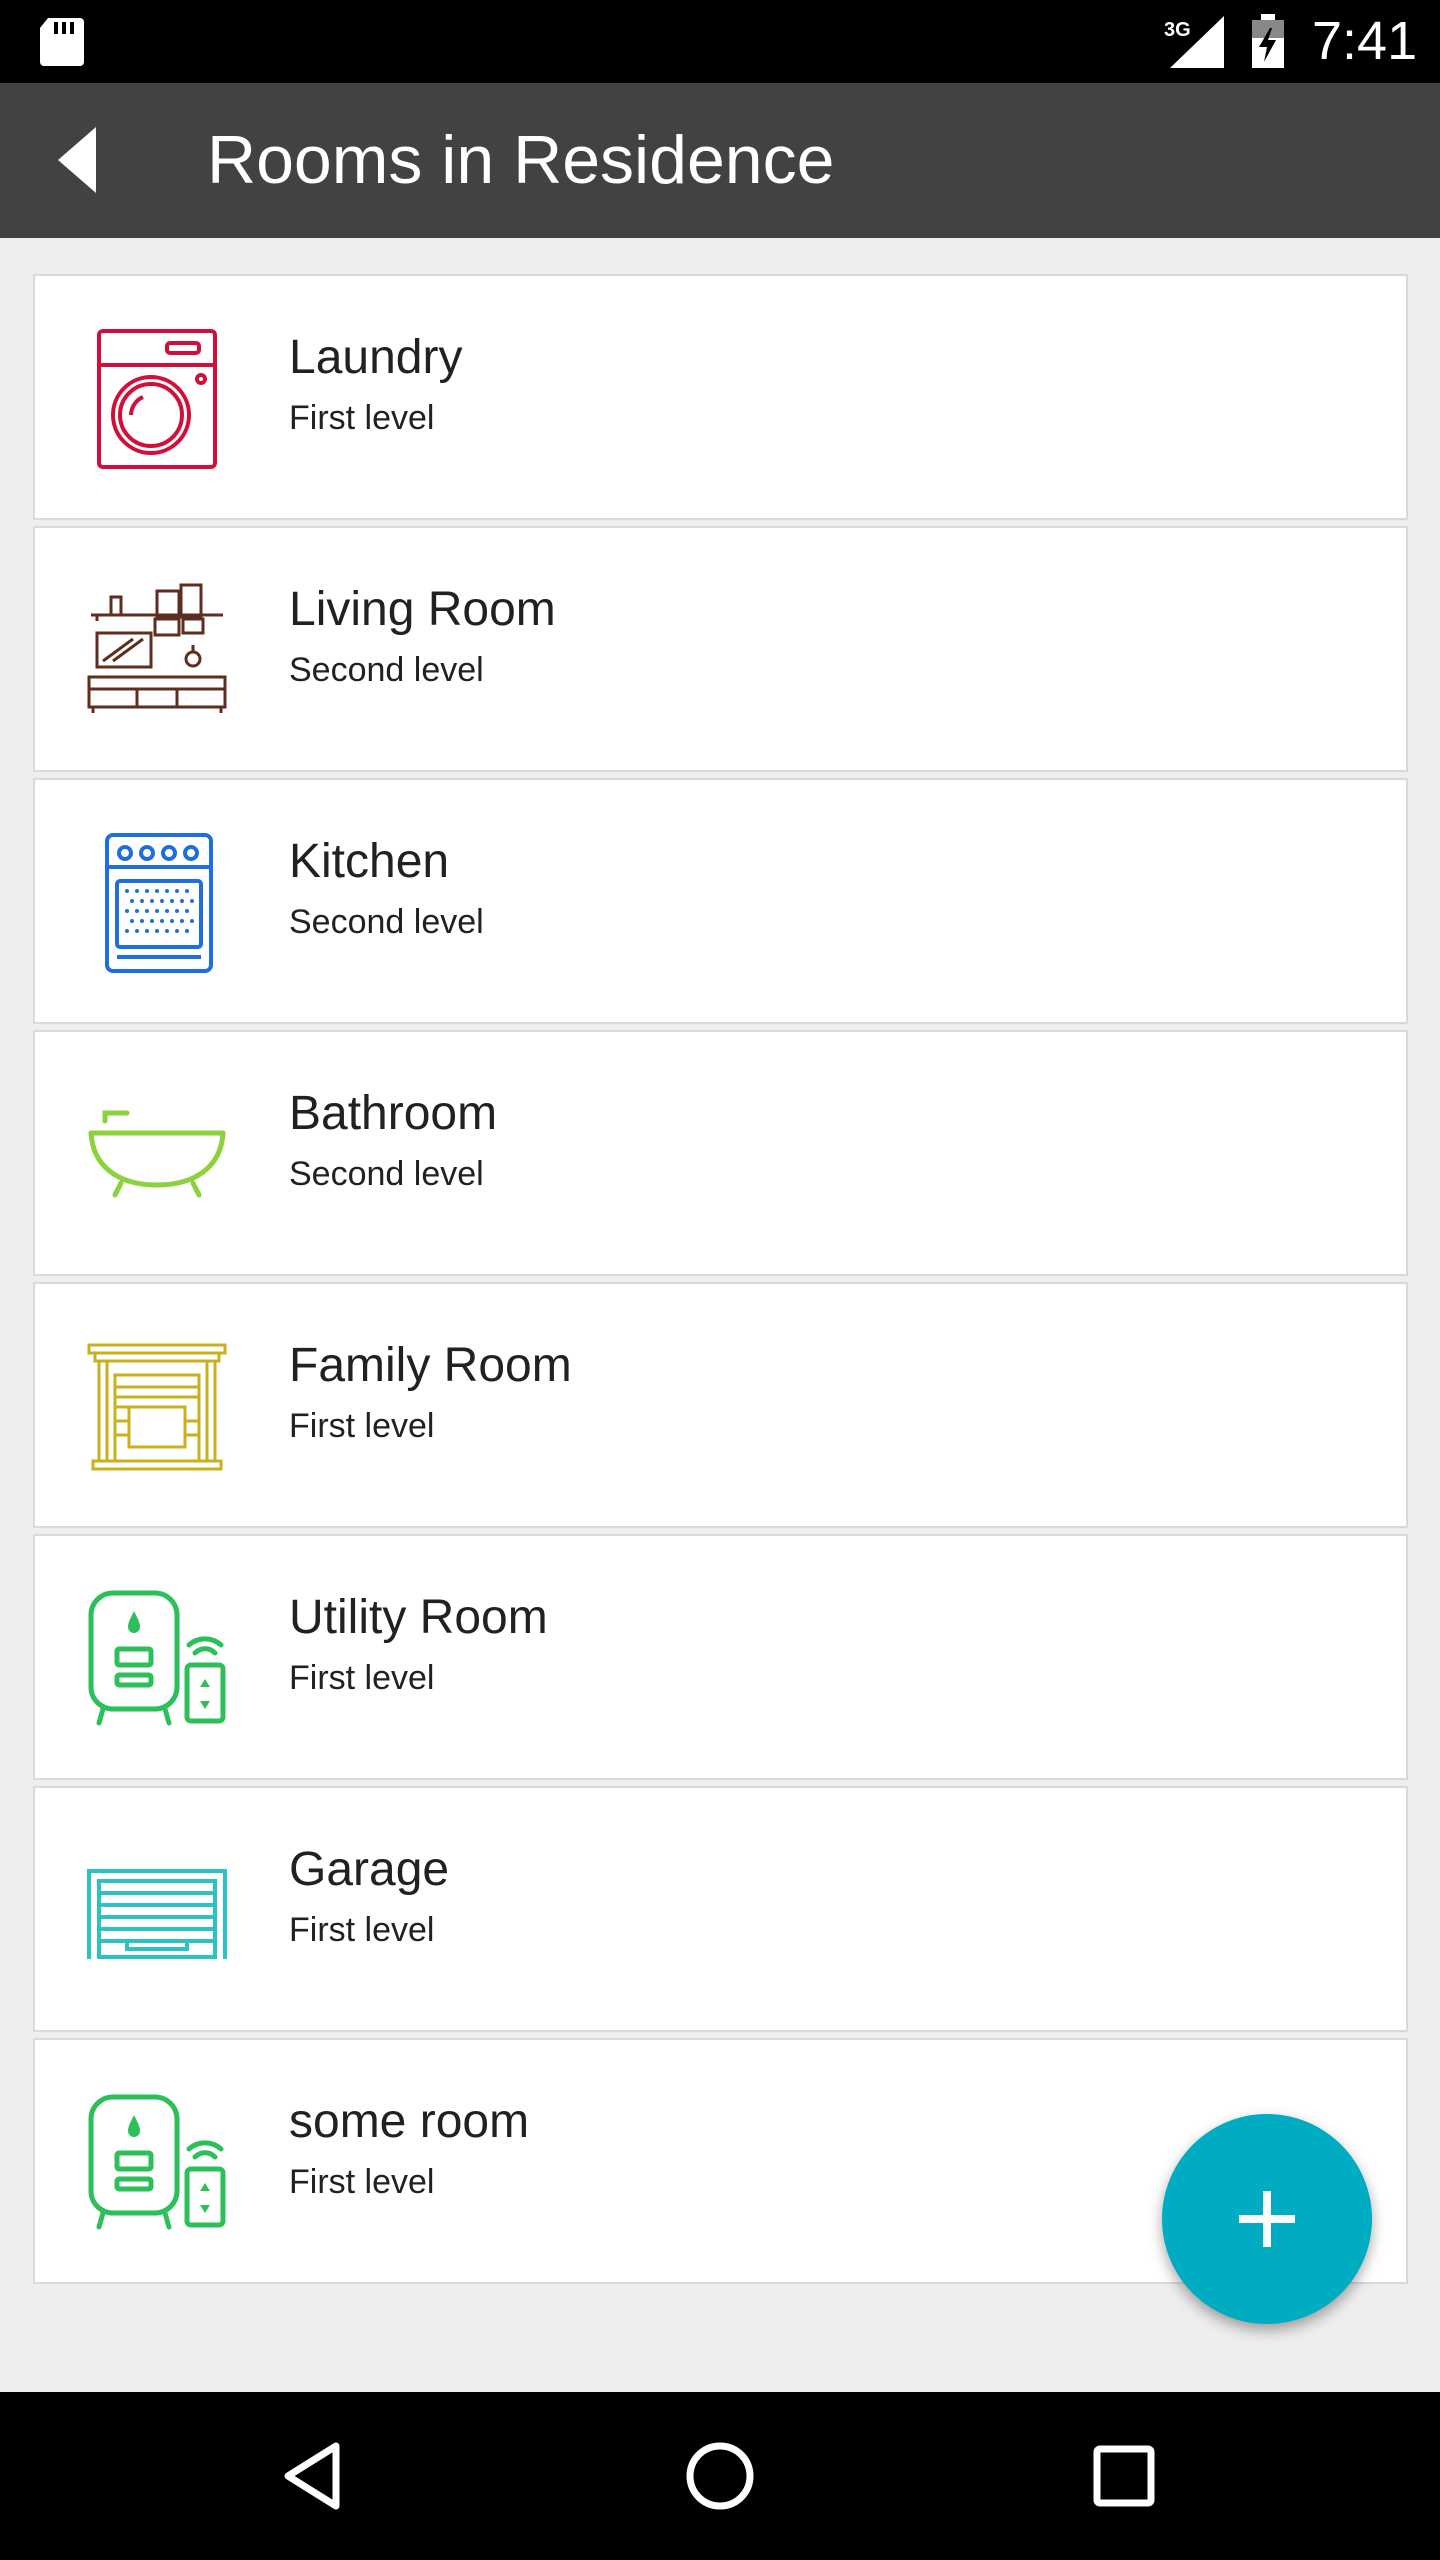 This screenshot has height=2560, width=1440. What do you see at coordinates (157, 1154) in the screenshot?
I see `bathtub-icon` at bounding box center [157, 1154].